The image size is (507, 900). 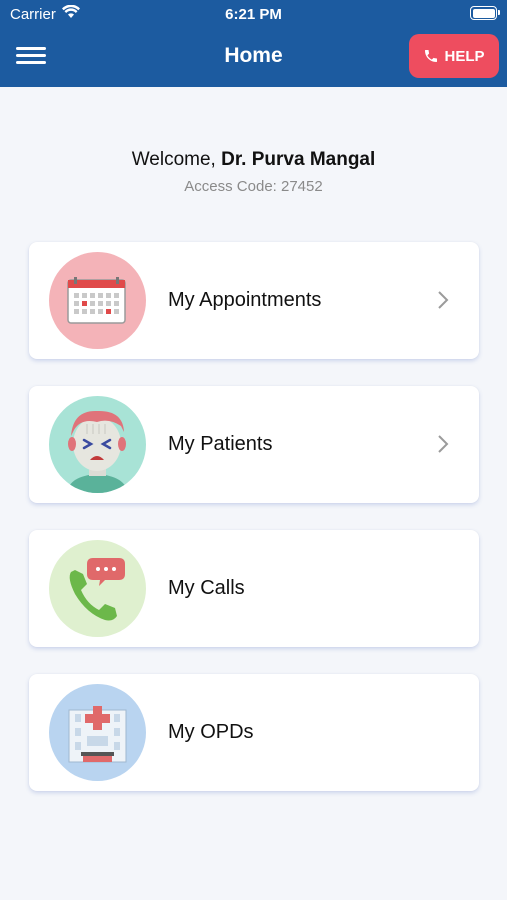 What do you see at coordinates (431, 56) in the screenshot?
I see `phone-icon` at bounding box center [431, 56].